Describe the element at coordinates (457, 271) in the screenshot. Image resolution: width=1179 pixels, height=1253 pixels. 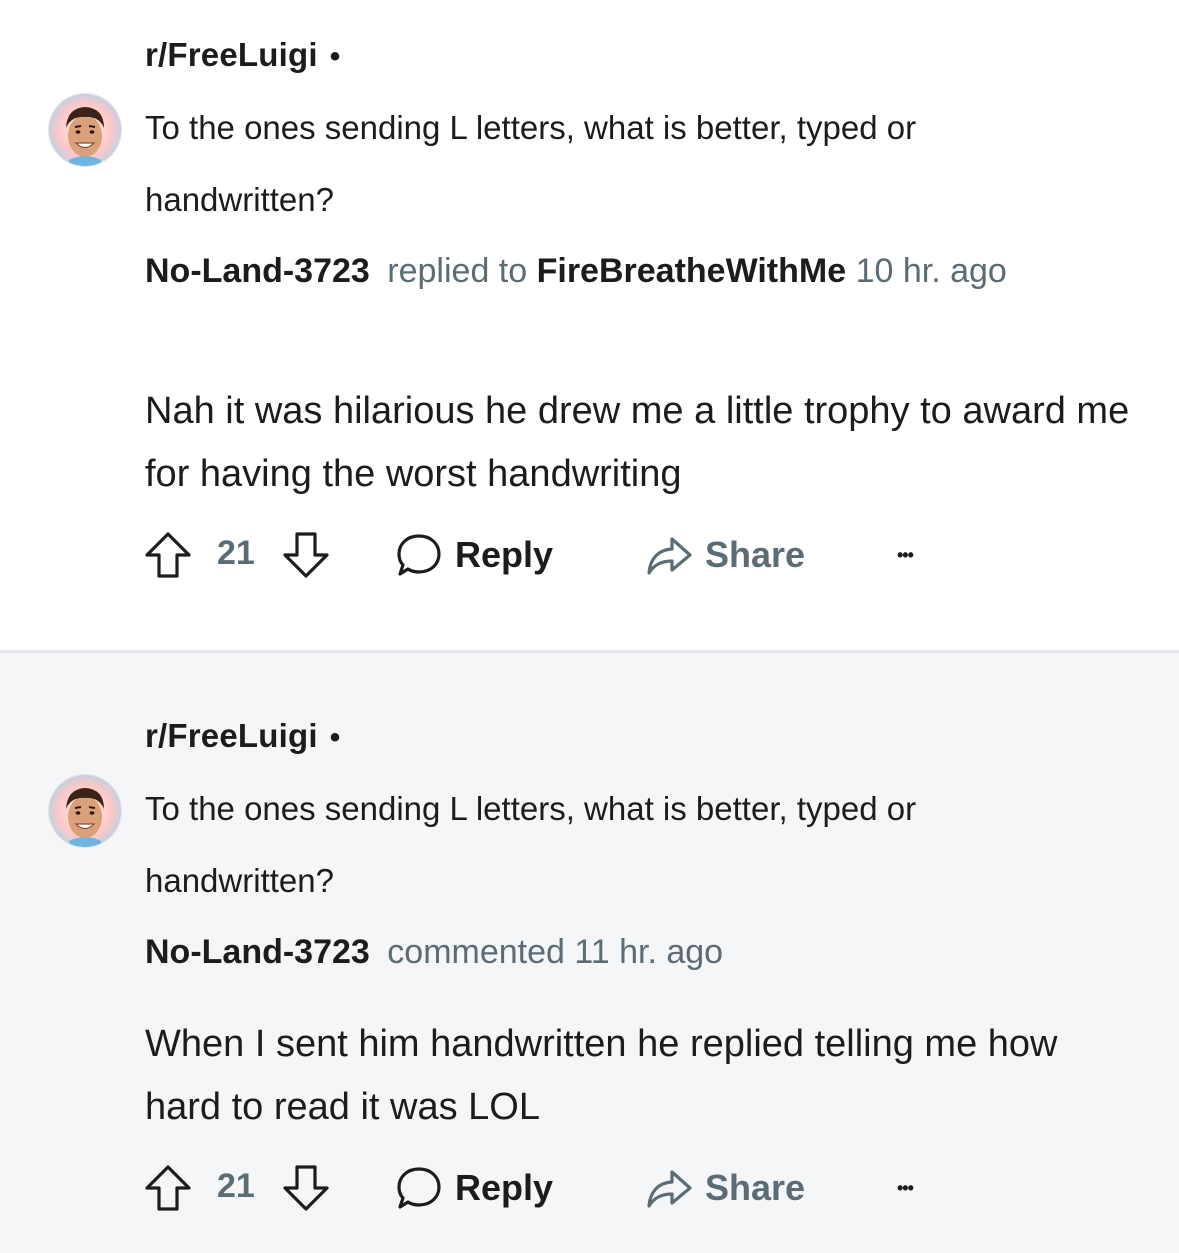
I see `action-text: replied to` at that location.